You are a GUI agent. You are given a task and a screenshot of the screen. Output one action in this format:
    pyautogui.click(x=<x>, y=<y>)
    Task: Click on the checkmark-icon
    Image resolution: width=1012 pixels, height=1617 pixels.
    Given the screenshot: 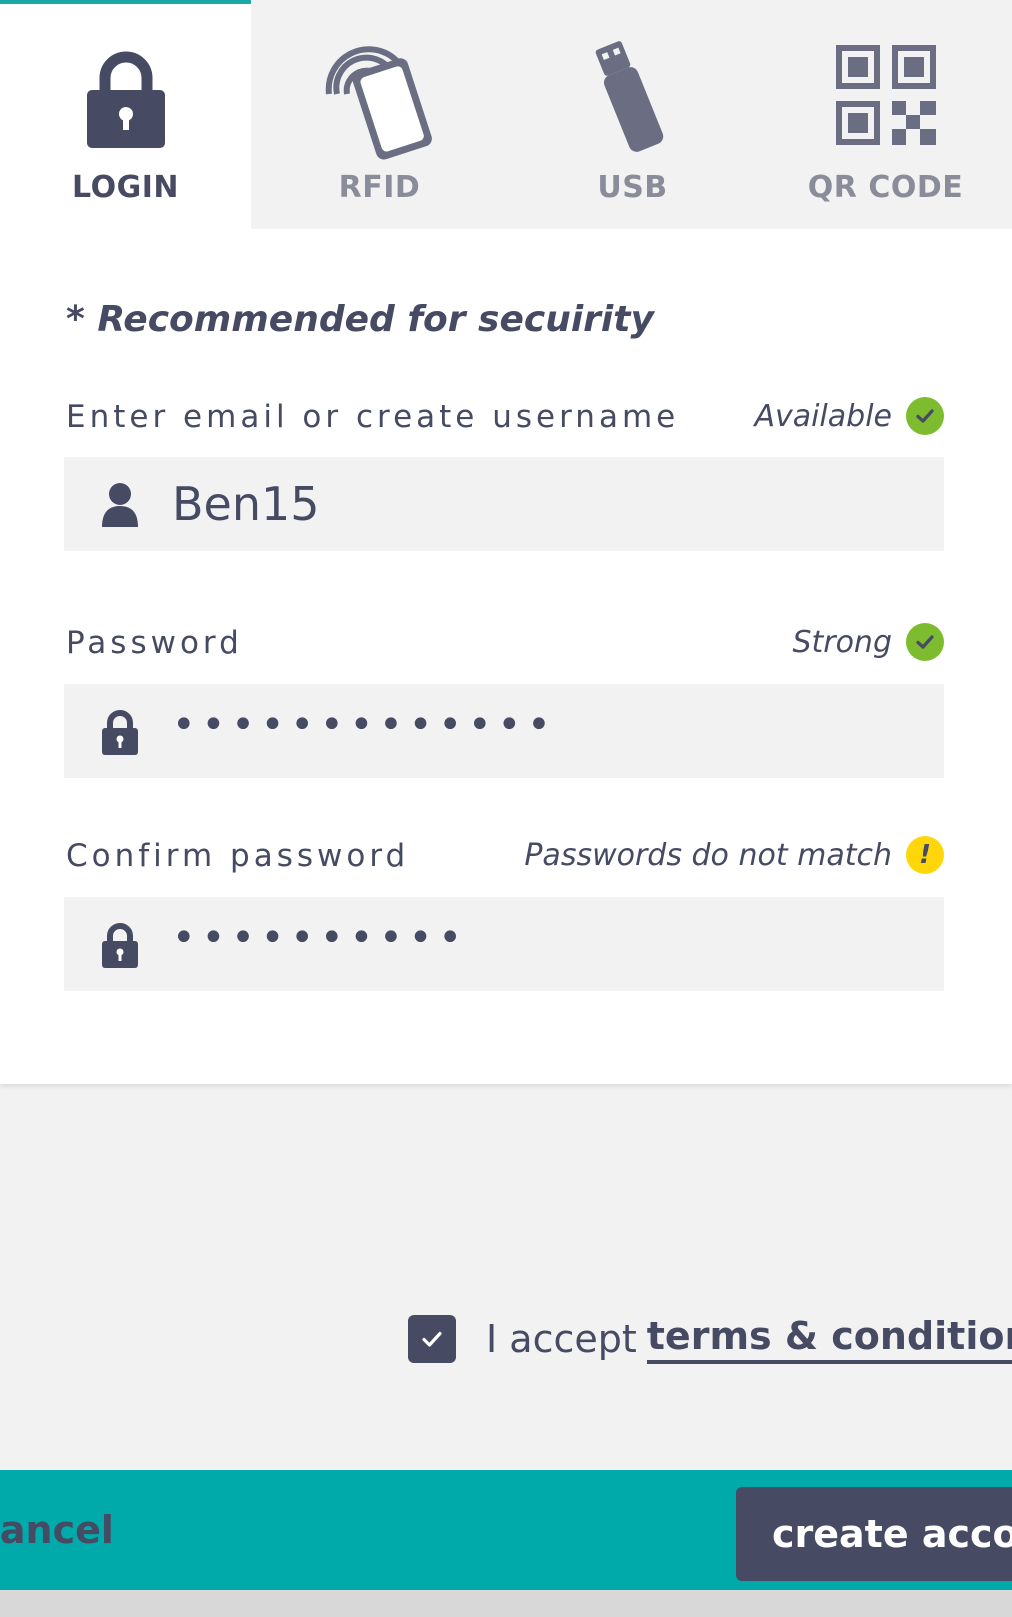 What is the action you would take?
    pyautogui.click(x=432, y=1339)
    